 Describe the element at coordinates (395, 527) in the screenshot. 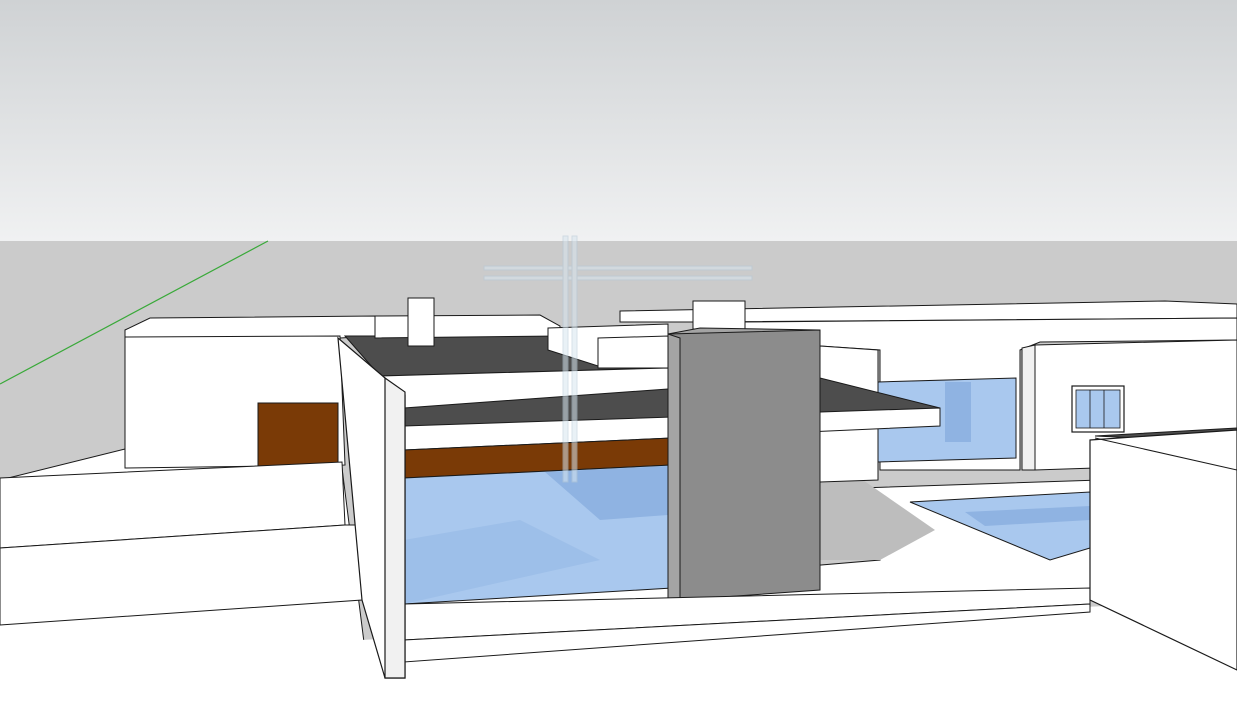

I see `wall-left-front-face` at that location.